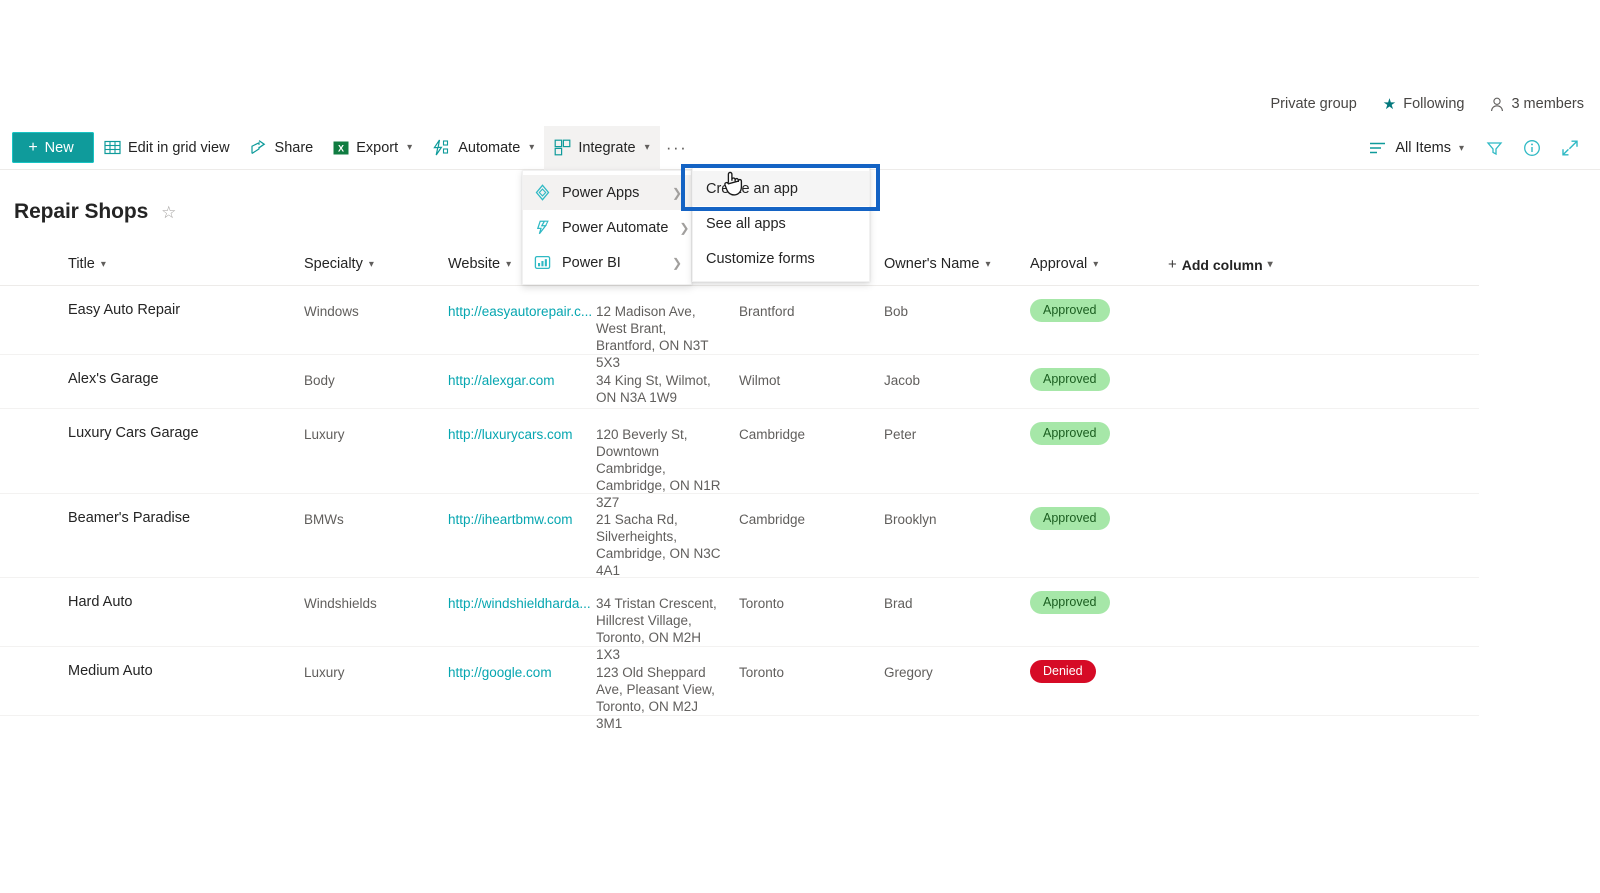  Describe the element at coordinates (607, 227) in the screenshot. I see `menu-item-power-automate: Power Automate ❯` at that location.